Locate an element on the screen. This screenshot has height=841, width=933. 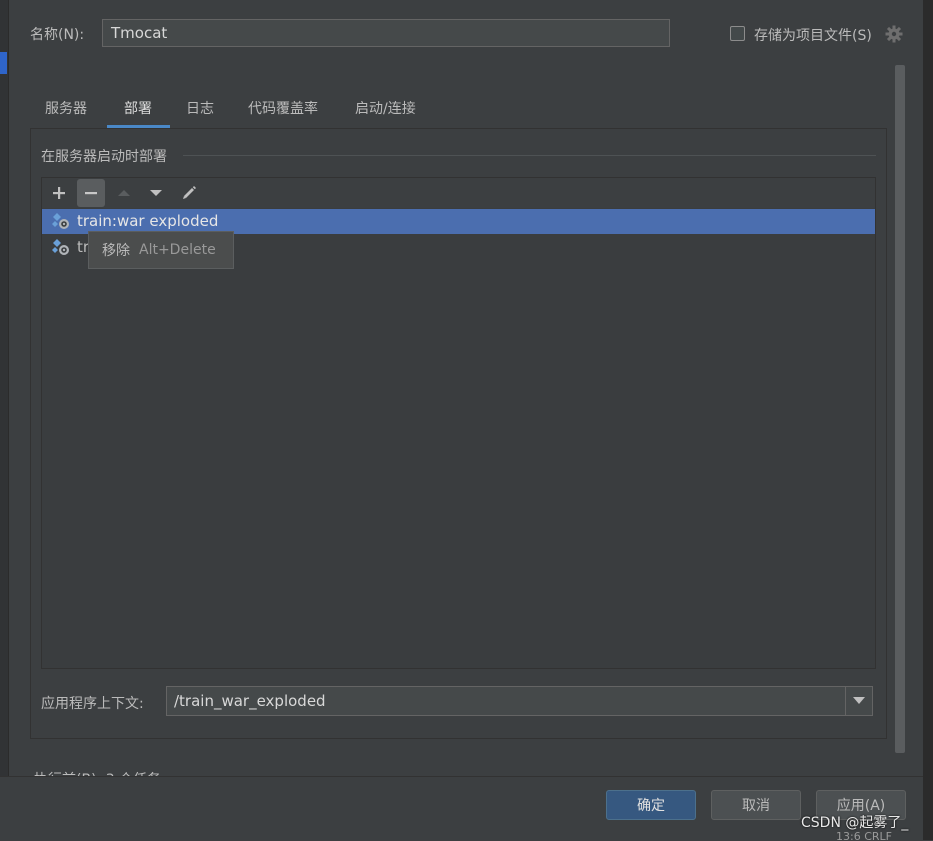
store-as-project-file-checkbox is located at coordinates (737, 33).